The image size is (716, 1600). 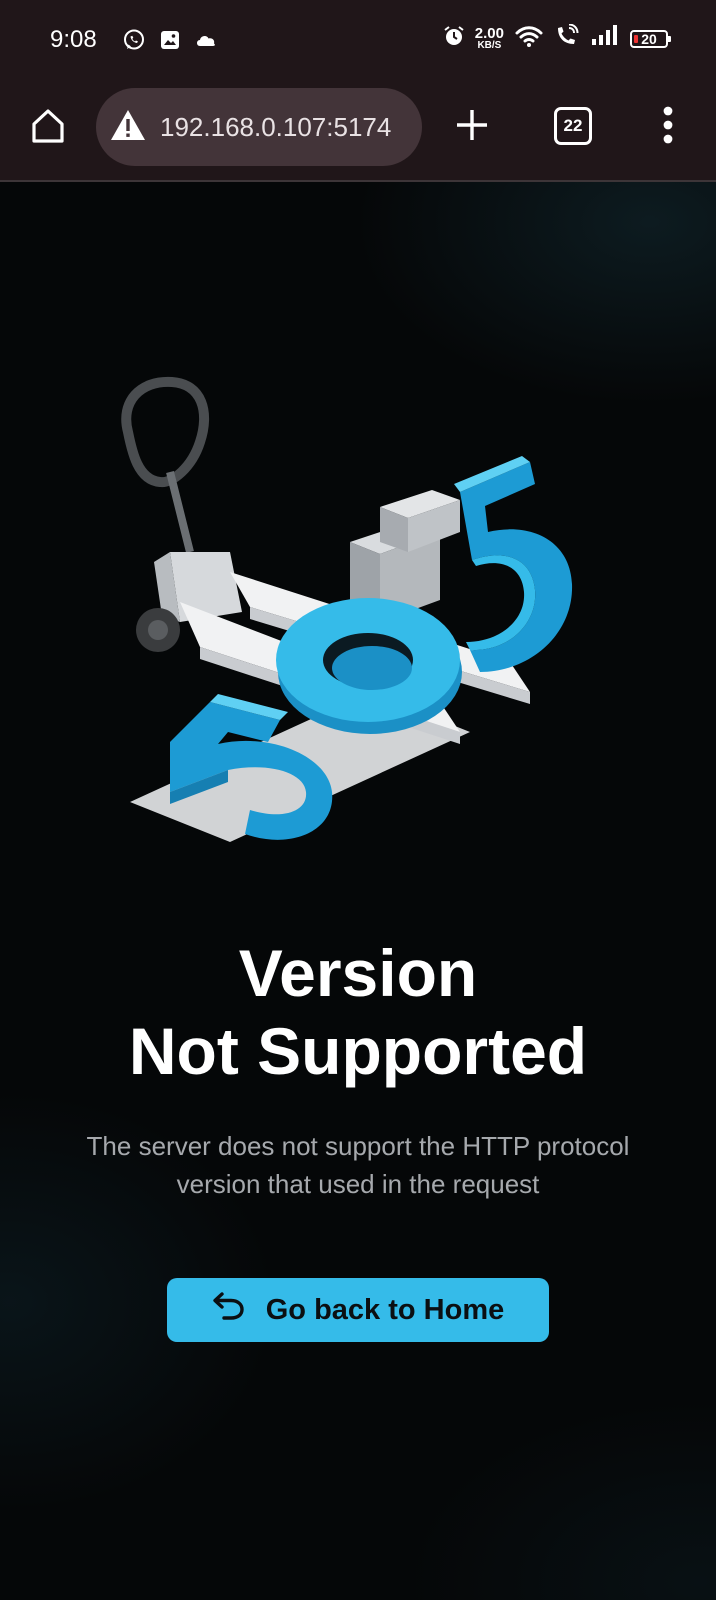 I want to click on error-description-line2: version that used in the request, so click(x=358, y=1184).